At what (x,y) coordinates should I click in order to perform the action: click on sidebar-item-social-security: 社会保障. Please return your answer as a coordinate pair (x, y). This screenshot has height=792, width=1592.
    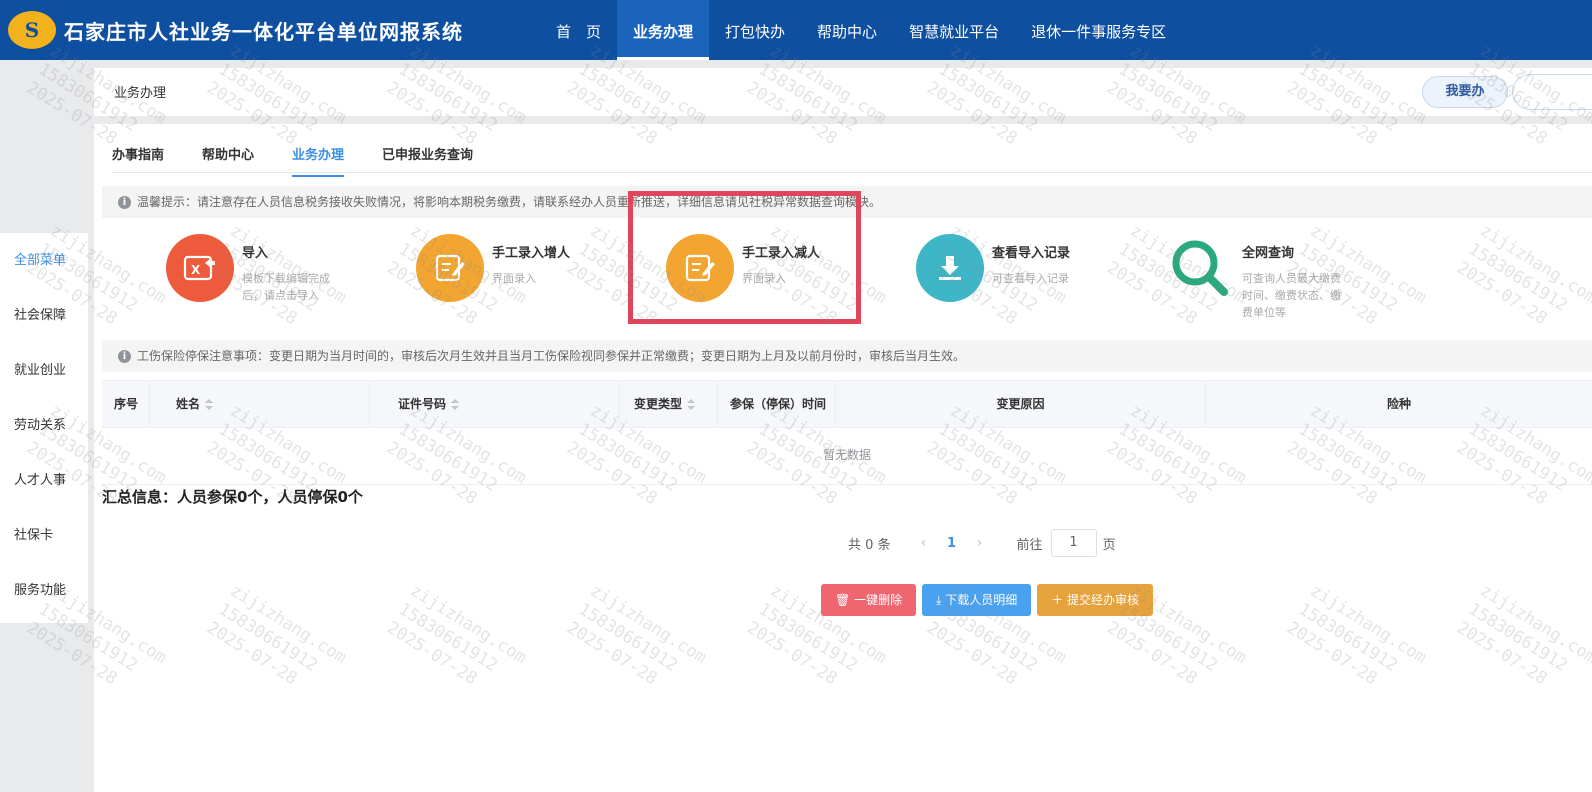
    Looking at the image, I should click on (44, 315).